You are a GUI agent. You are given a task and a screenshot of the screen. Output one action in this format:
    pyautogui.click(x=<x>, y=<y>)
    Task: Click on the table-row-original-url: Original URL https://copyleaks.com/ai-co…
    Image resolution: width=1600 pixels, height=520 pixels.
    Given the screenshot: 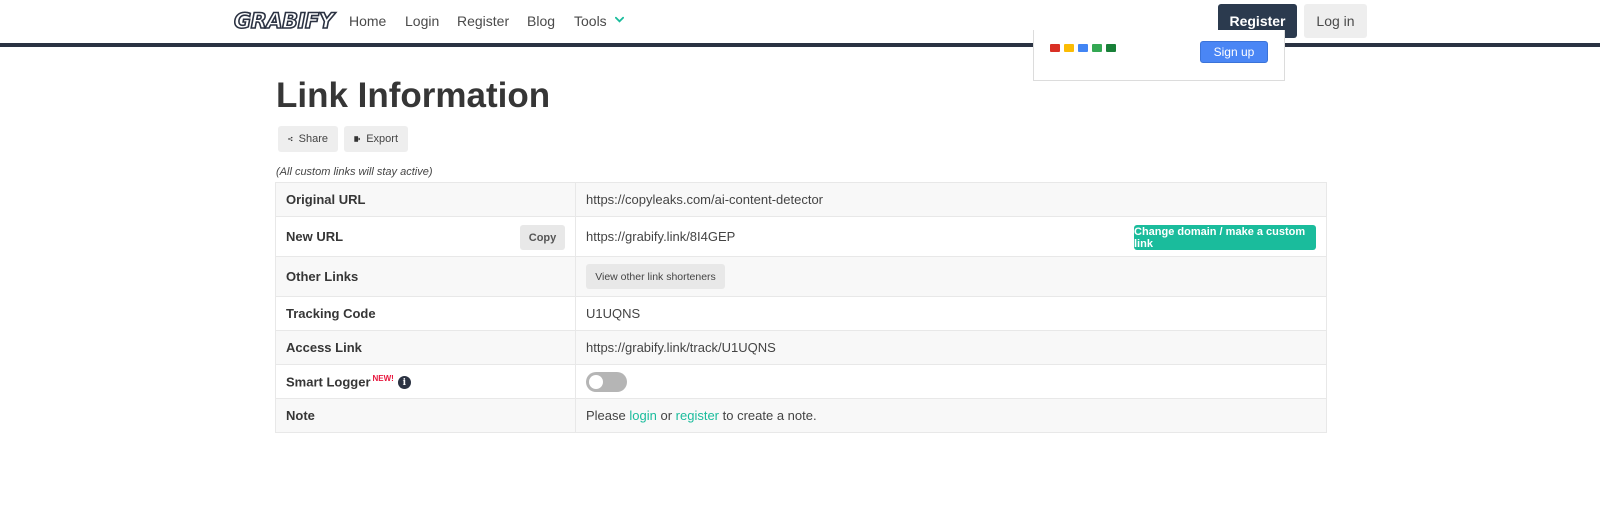 What is the action you would take?
    pyautogui.click(x=801, y=199)
    